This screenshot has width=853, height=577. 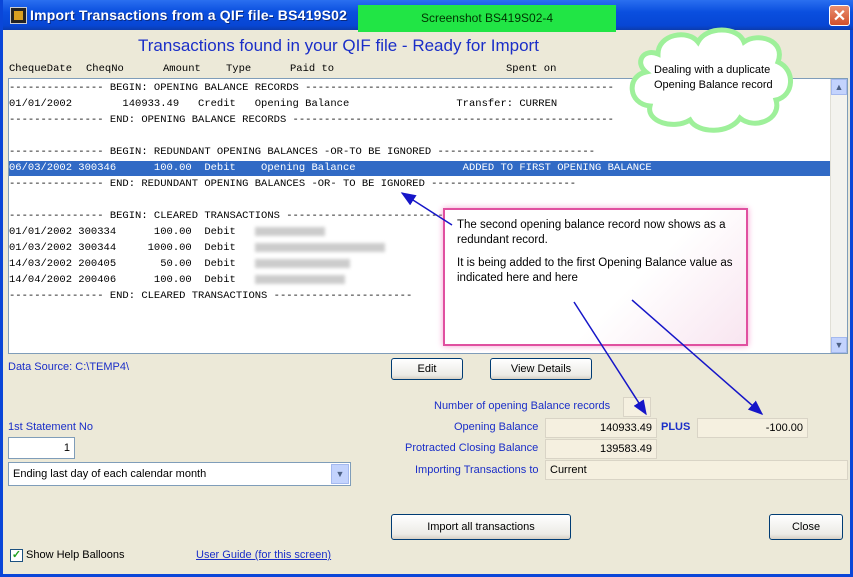 What do you see at coordinates (541, 369) in the screenshot?
I see `view-details-button: View Details` at bounding box center [541, 369].